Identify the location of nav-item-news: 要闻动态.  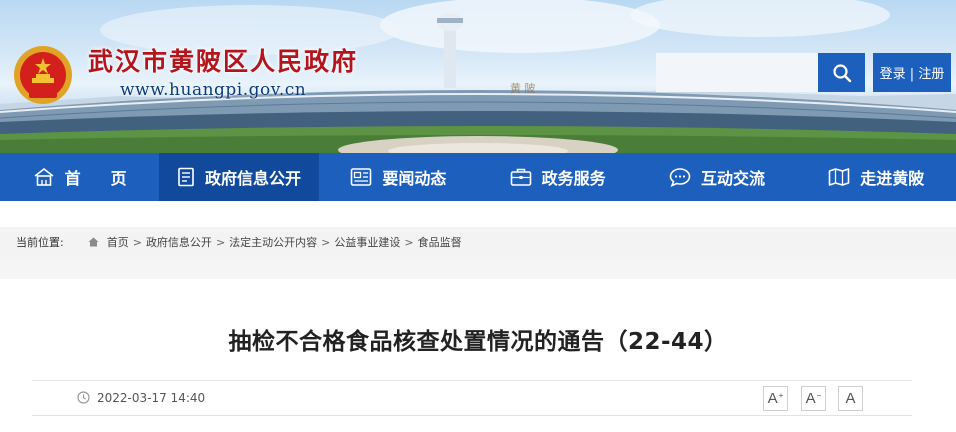
(398, 177).